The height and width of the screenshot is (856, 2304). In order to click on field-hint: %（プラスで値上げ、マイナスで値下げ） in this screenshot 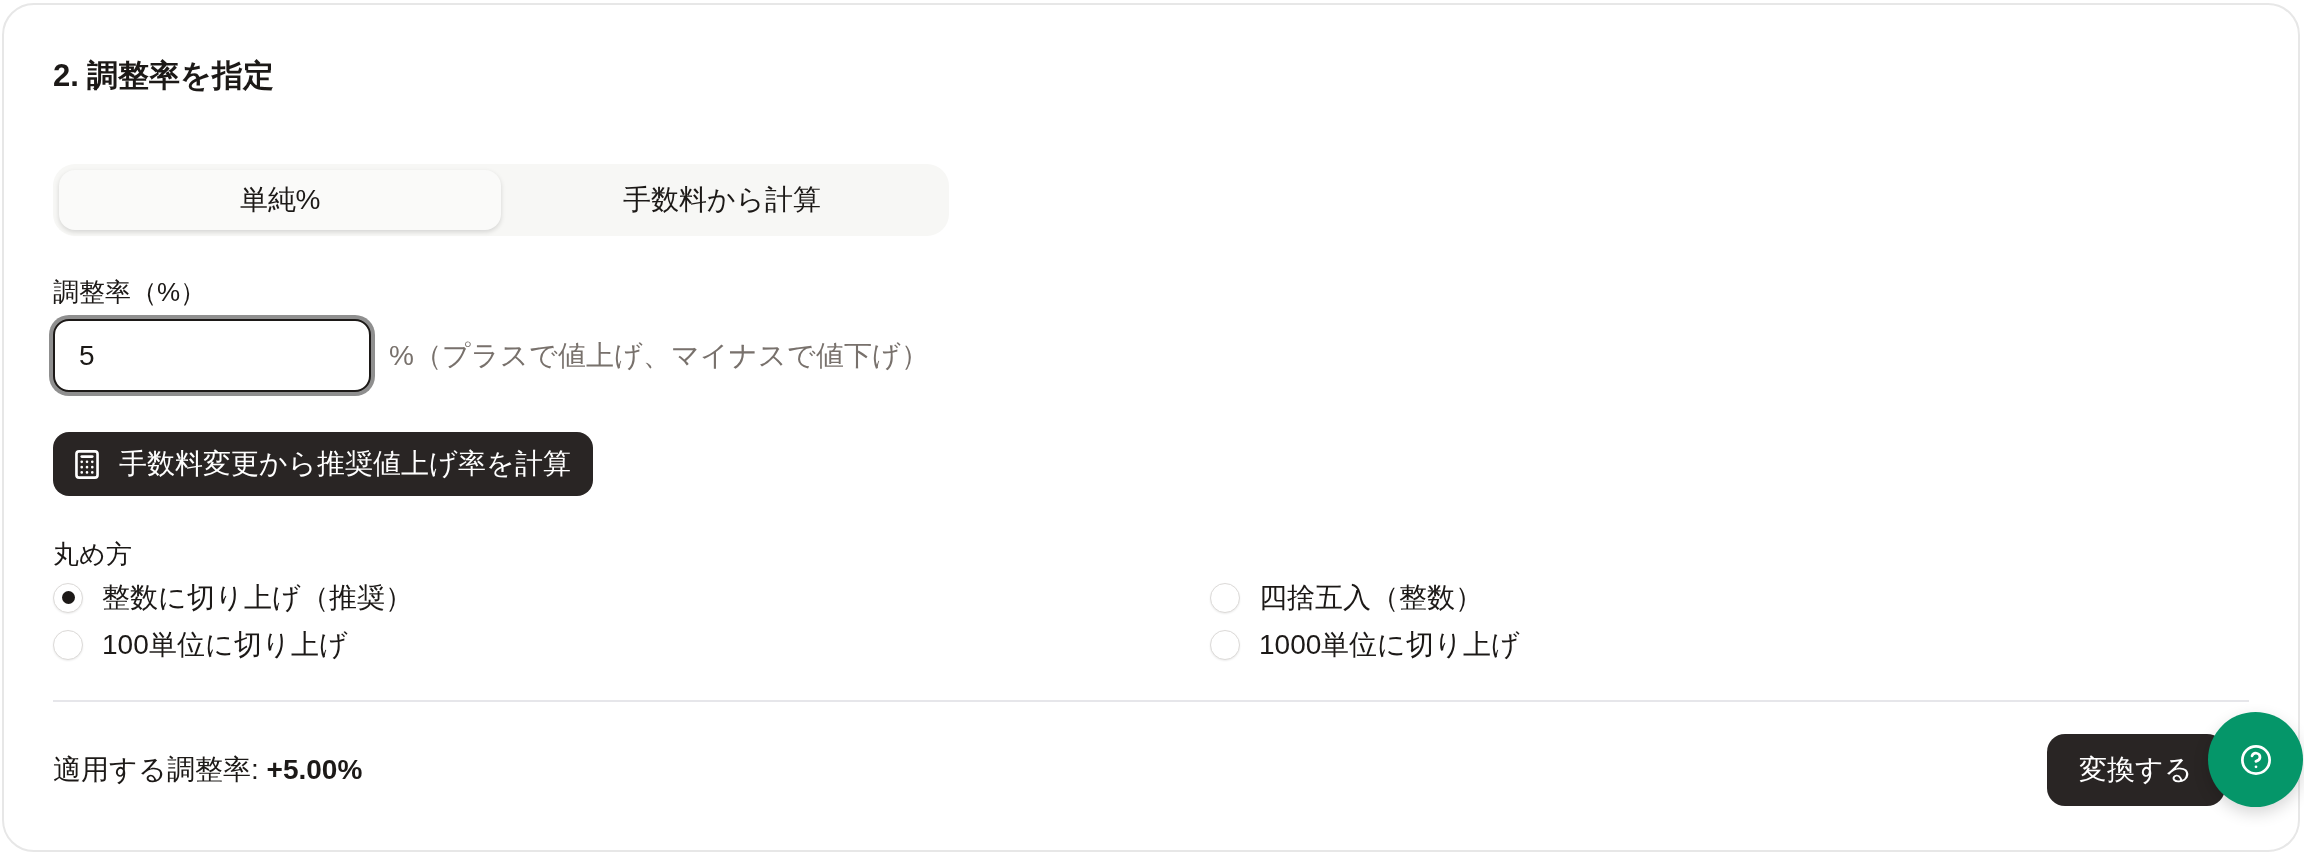, I will do `click(659, 355)`.